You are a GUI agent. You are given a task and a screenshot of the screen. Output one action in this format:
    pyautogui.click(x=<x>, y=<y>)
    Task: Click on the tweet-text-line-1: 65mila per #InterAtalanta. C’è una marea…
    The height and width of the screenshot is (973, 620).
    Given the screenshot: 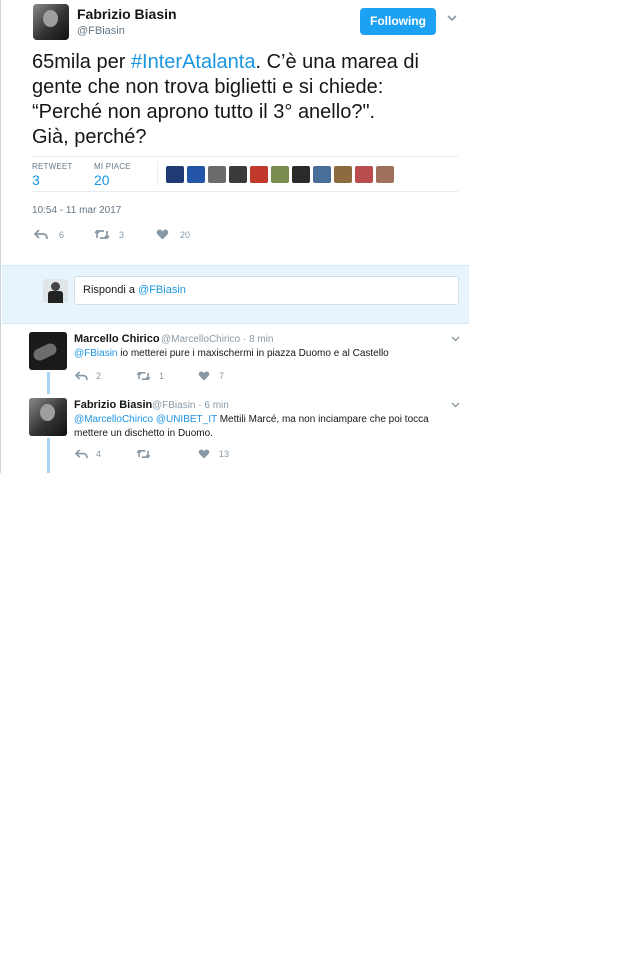 What is the action you would take?
    pyautogui.click(x=237, y=62)
    